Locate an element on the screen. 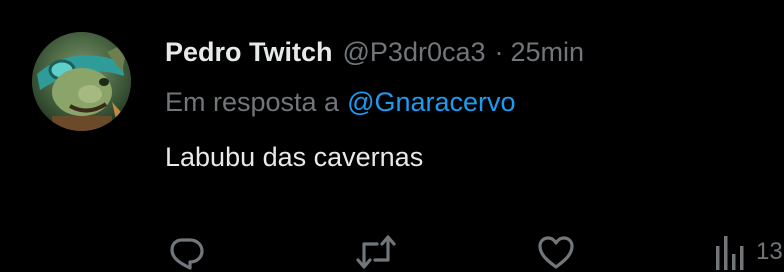 This screenshot has width=784, height=272. heart-icon is located at coordinates (556, 252).